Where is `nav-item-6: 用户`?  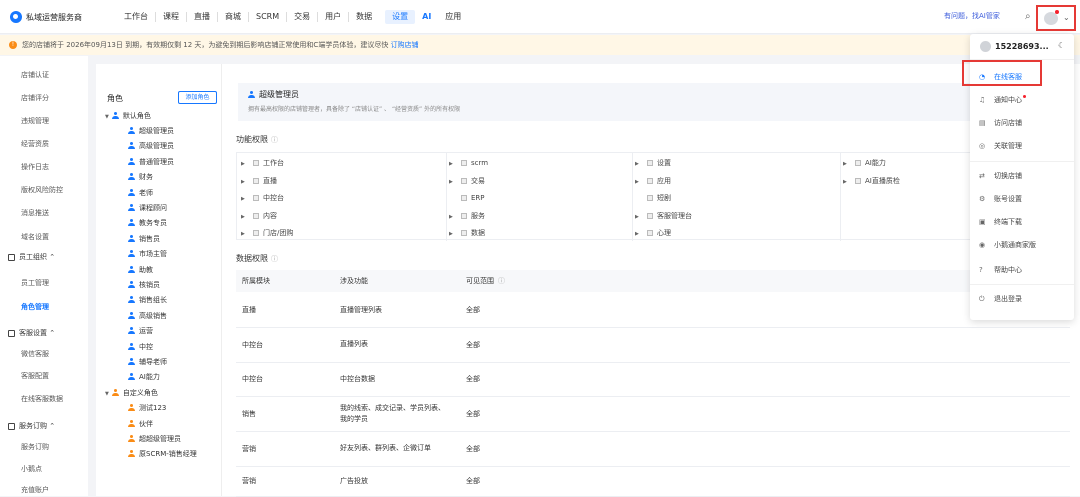 nav-item-6: 用户 is located at coordinates (332, 17).